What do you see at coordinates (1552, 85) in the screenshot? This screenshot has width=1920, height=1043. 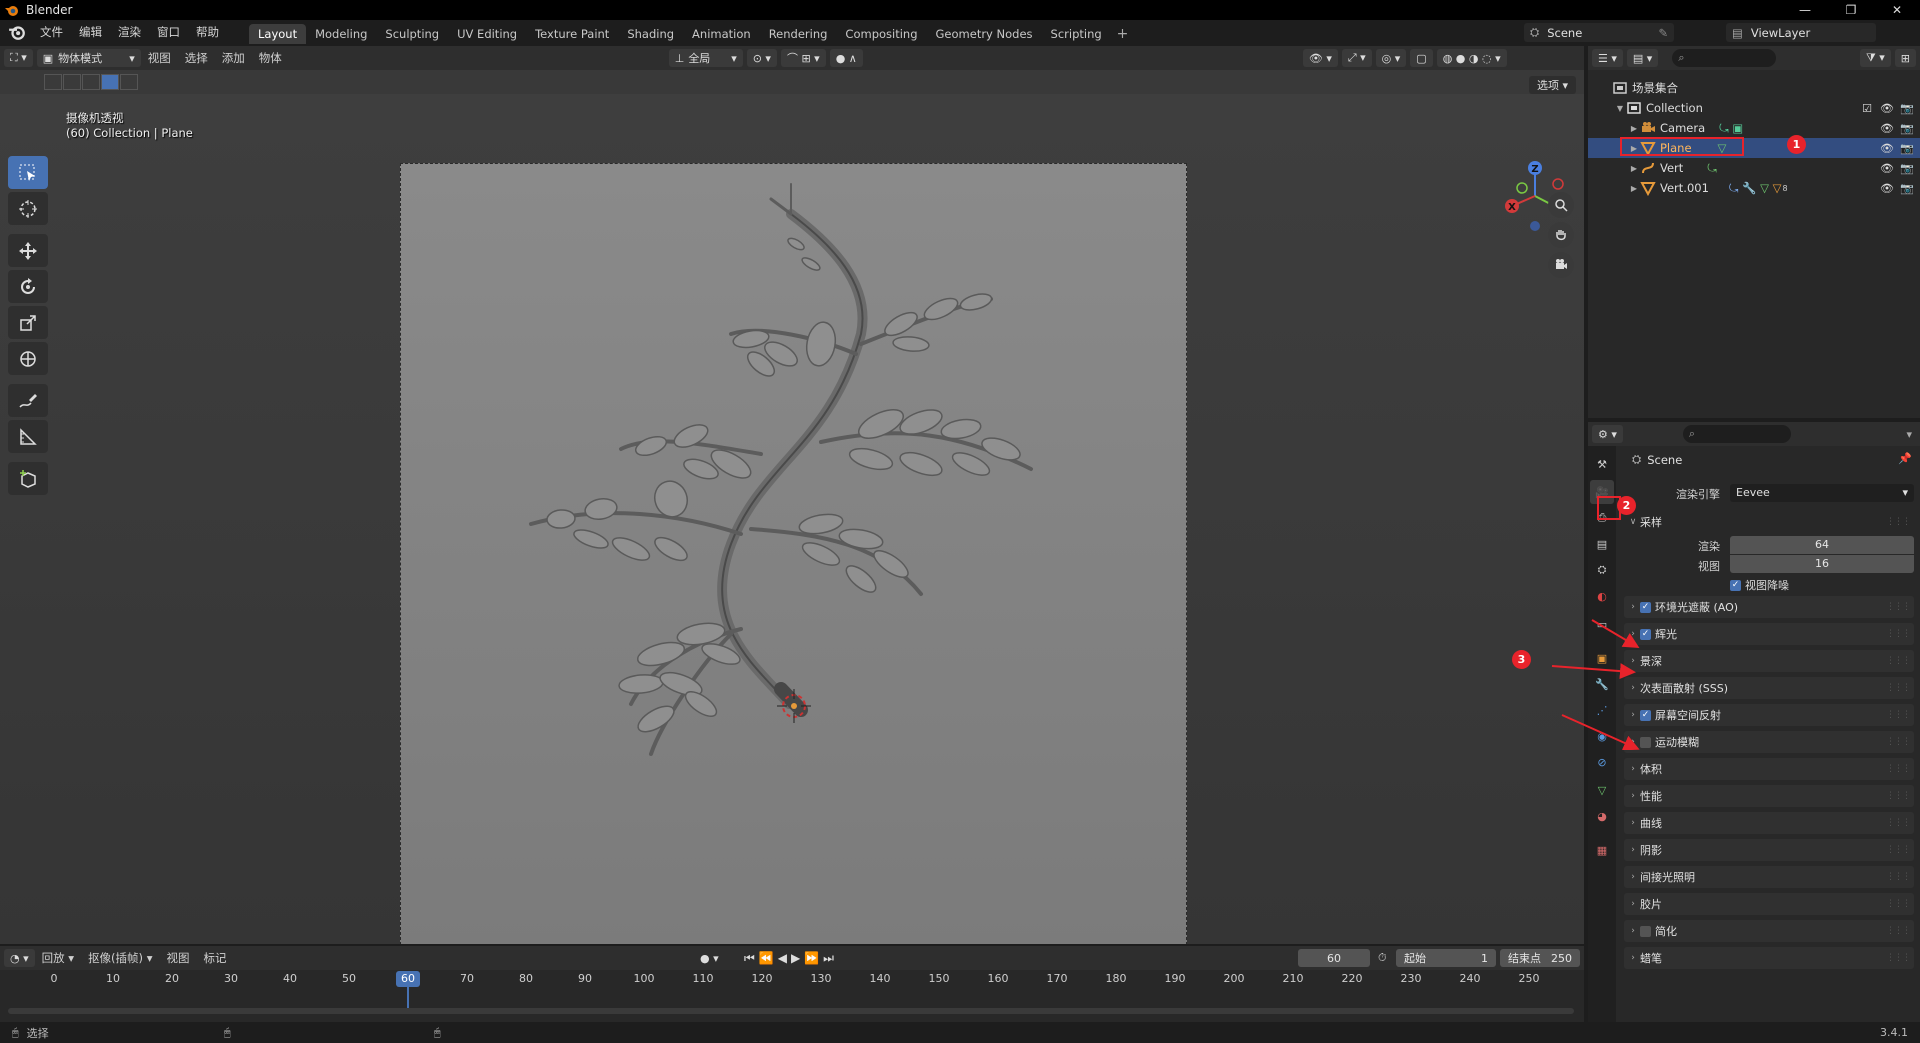 I see `options-button: 选项 ▾` at bounding box center [1552, 85].